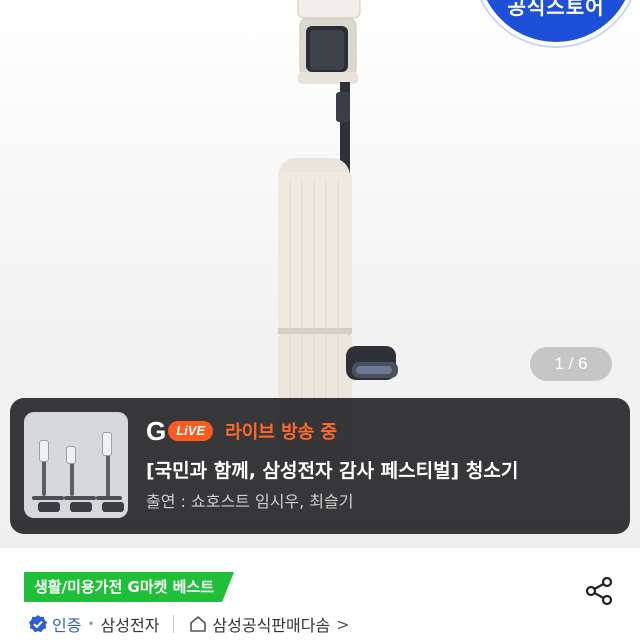 Image resolution: width=640 pixels, height=640 pixels. Describe the element at coordinates (156, 431) in the screenshot. I see `g-logo: G` at that location.